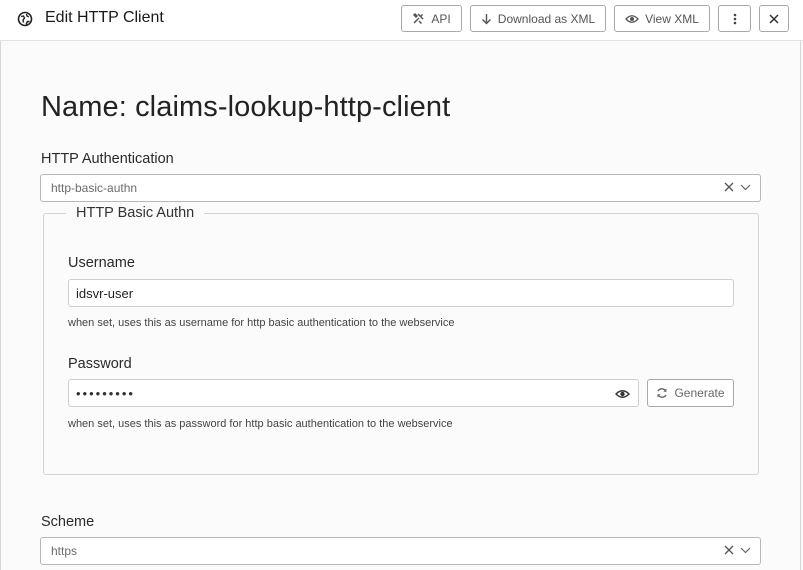  What do you see at coordinates (401, 293) in the screenshot?
I see `username-input: idsvr-user` at bounding box center [401, 293].